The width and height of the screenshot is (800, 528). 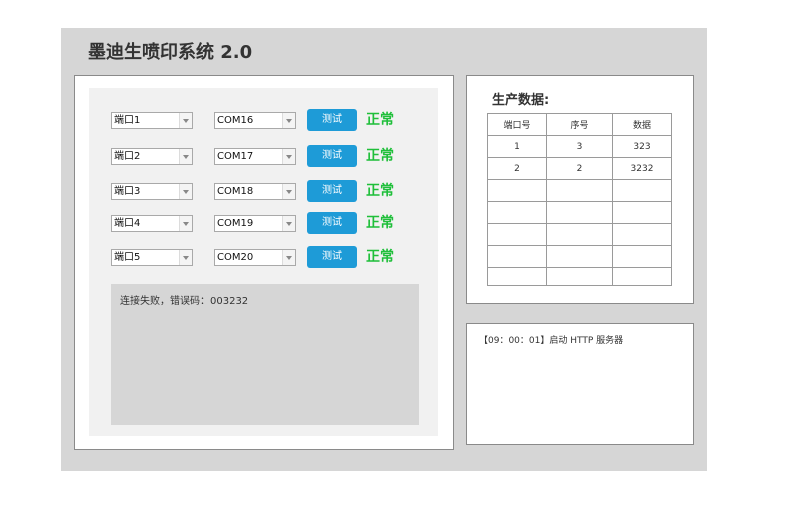 What do you see at coordinates (551, 341) in the screenshot?
I see `system-log-line: 【09：00：01】启动 HTTP 服务器` at bounding box center [551, 341].